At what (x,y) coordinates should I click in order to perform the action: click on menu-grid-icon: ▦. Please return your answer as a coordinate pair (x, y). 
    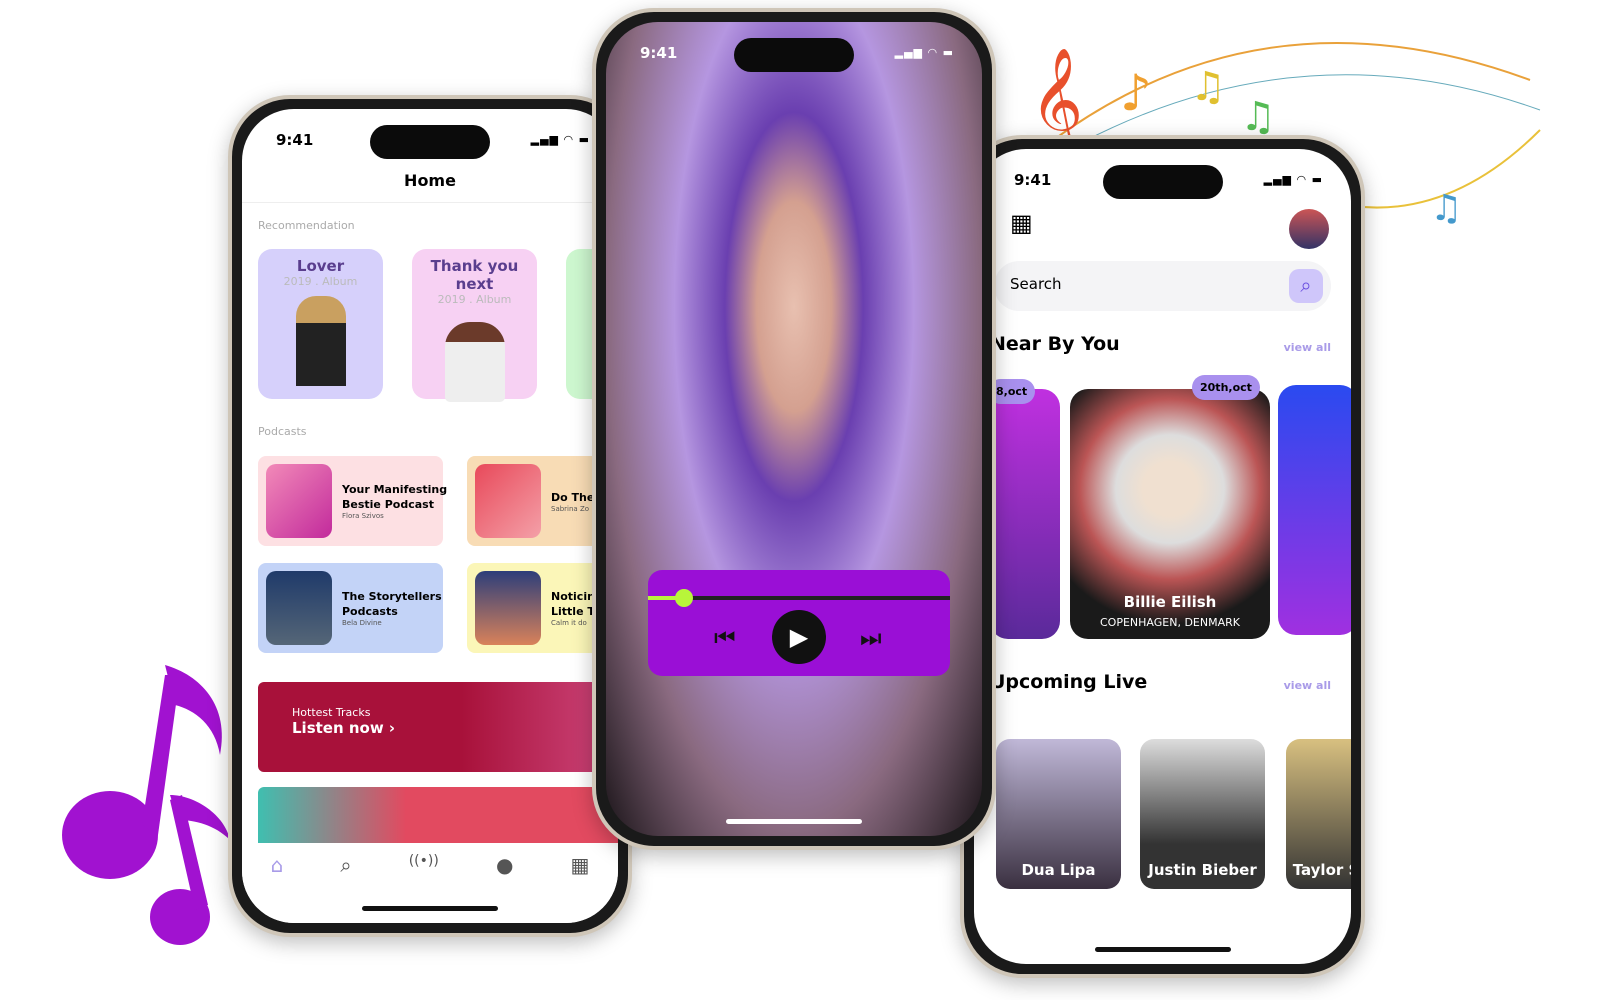
    Looking at the image, I should click on (1021, 223).